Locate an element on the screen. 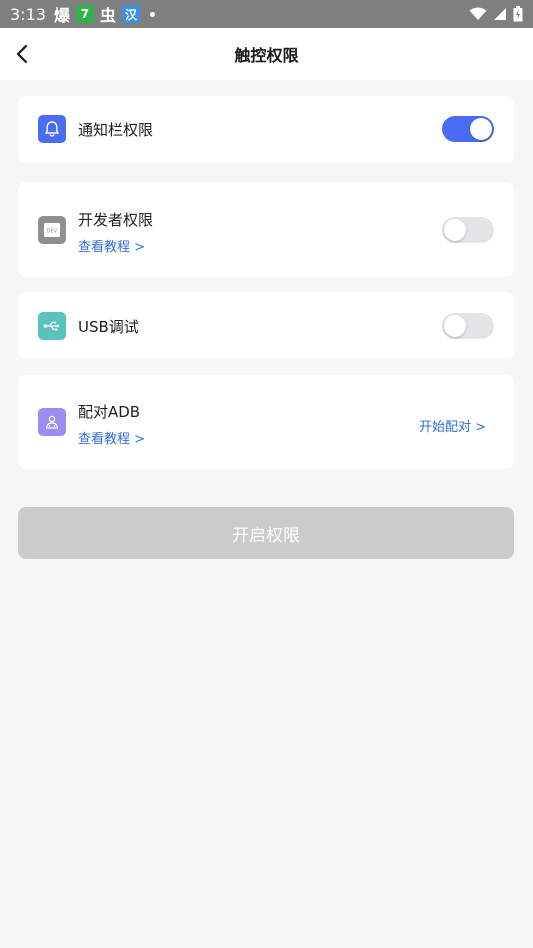  notification-permission-title: 通知栏权限 is located at coordinates (116, 130).